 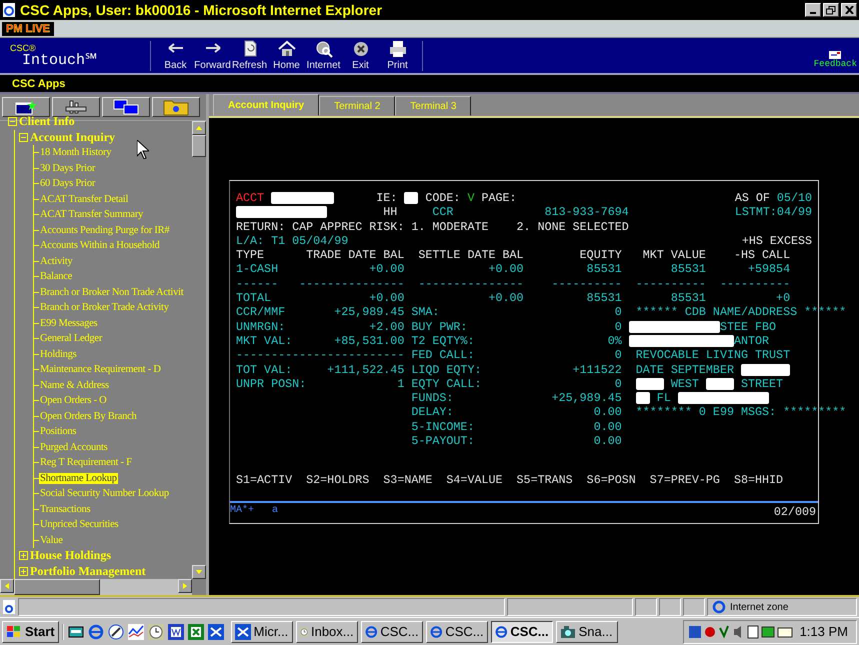 What do you see at coordinates (199, 572) in the screenshot?
I see `down-arrow-icon` at bounding box center [199, 572].